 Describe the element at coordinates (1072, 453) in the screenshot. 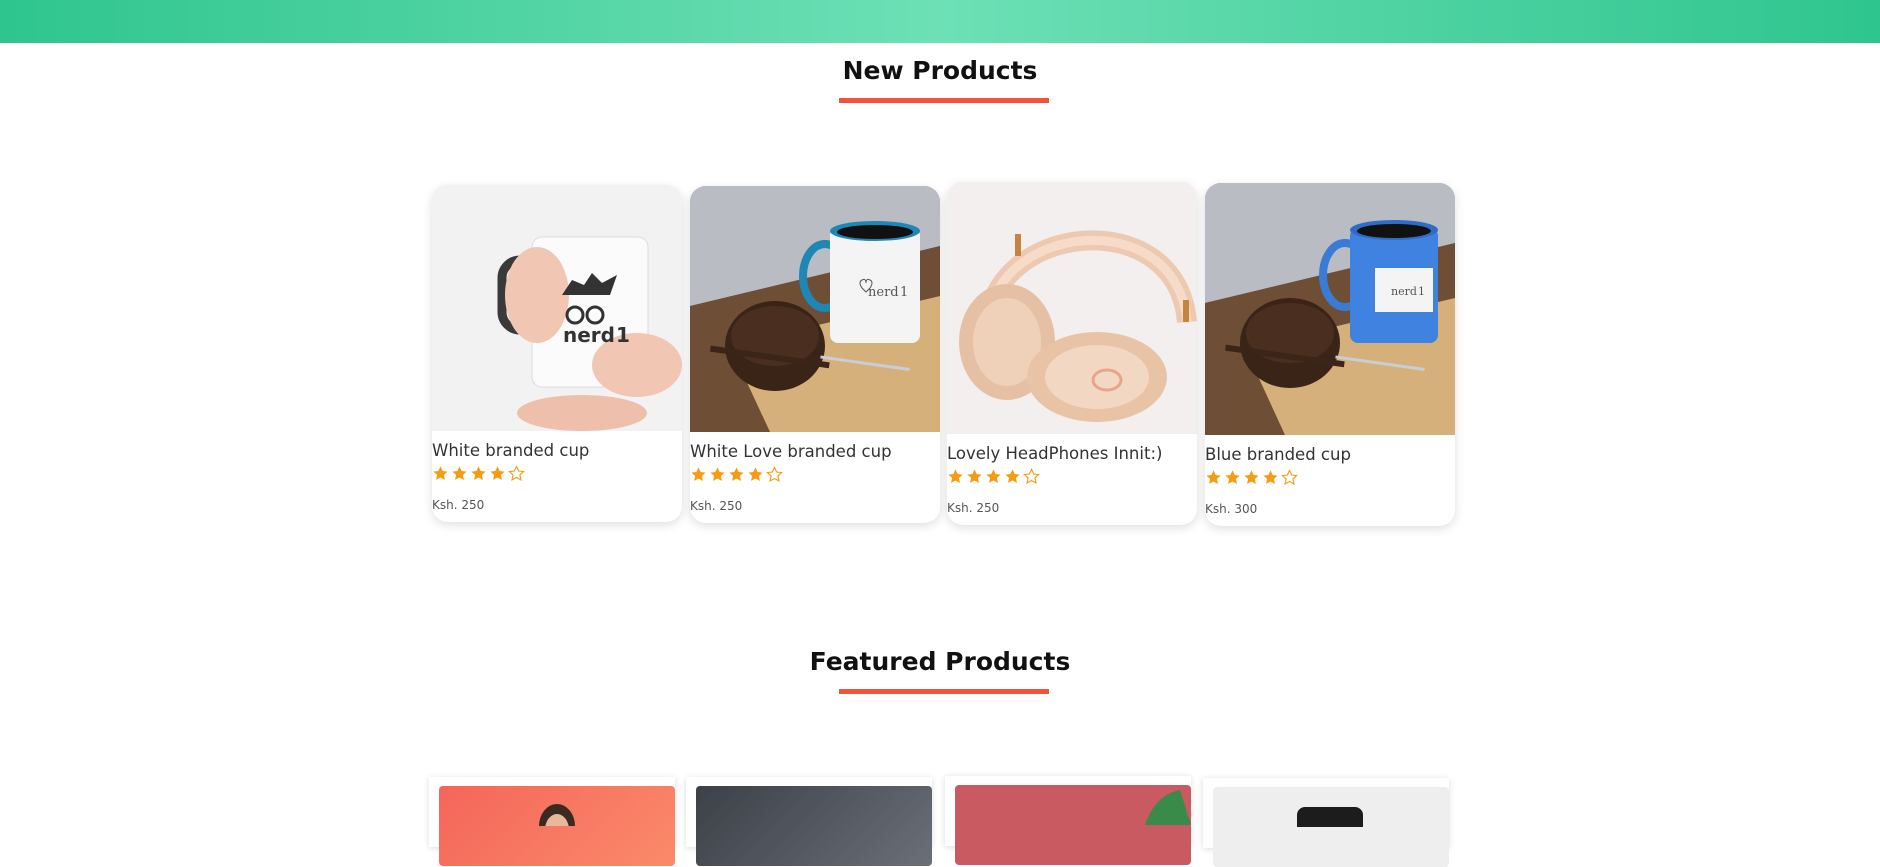

I see `product-name: Lovely HeadPhones Innit:)` at that location.